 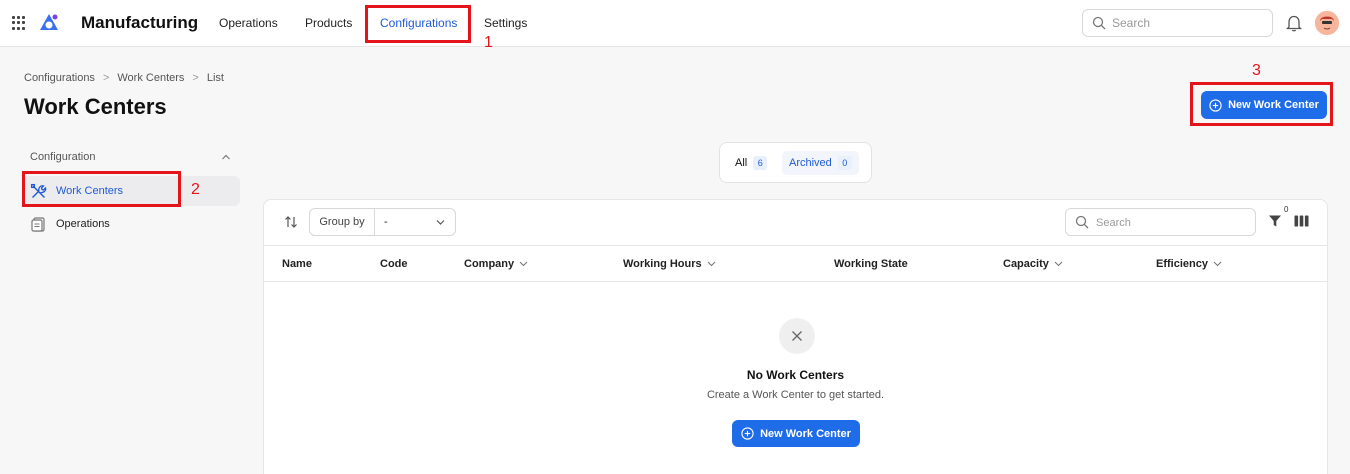 What do you see at coordinates (83, 224) in the screenshot?
I see `sidebar-item-label: Operations` at bounding box center [83, 224].